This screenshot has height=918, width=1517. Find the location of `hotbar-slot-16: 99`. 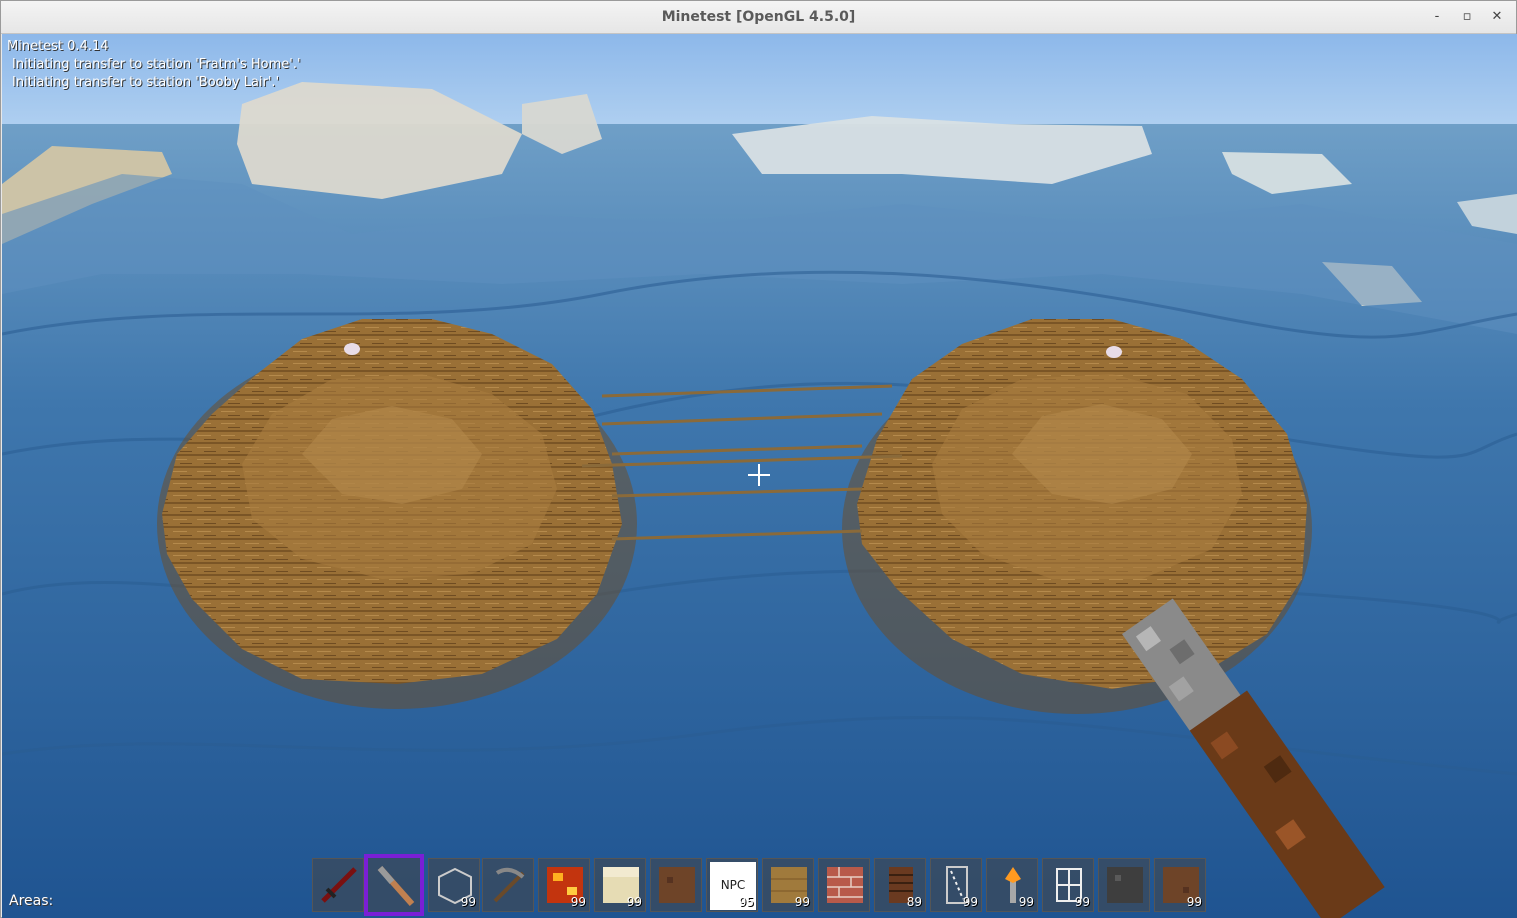

hotbar-slot-16: 99 is located at coordinates (1180, 885).